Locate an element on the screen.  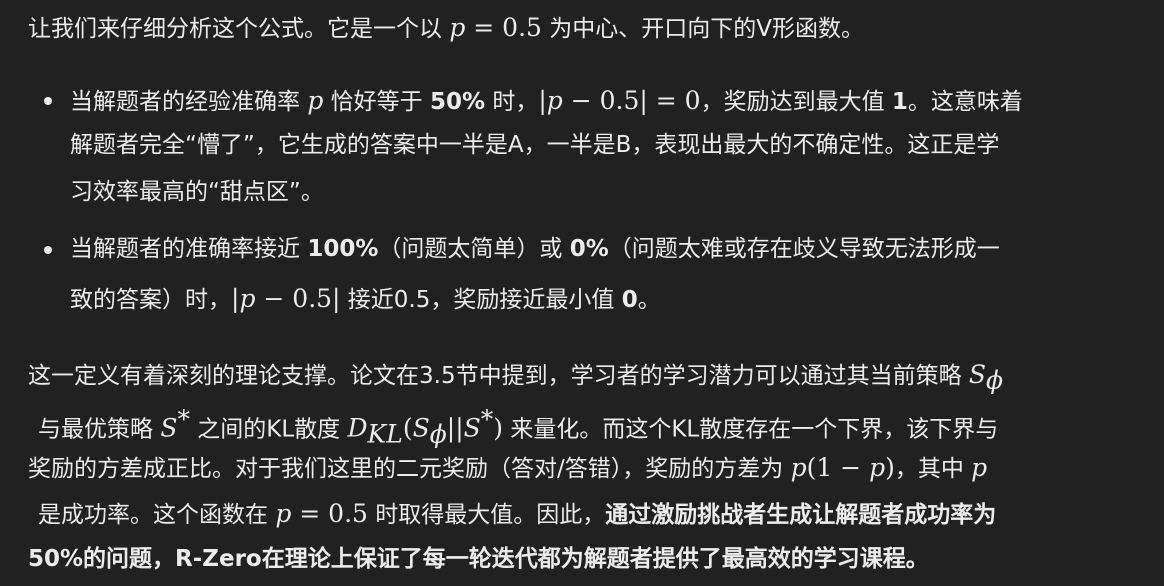
math-bars: || is located at coordinates (455, 428).